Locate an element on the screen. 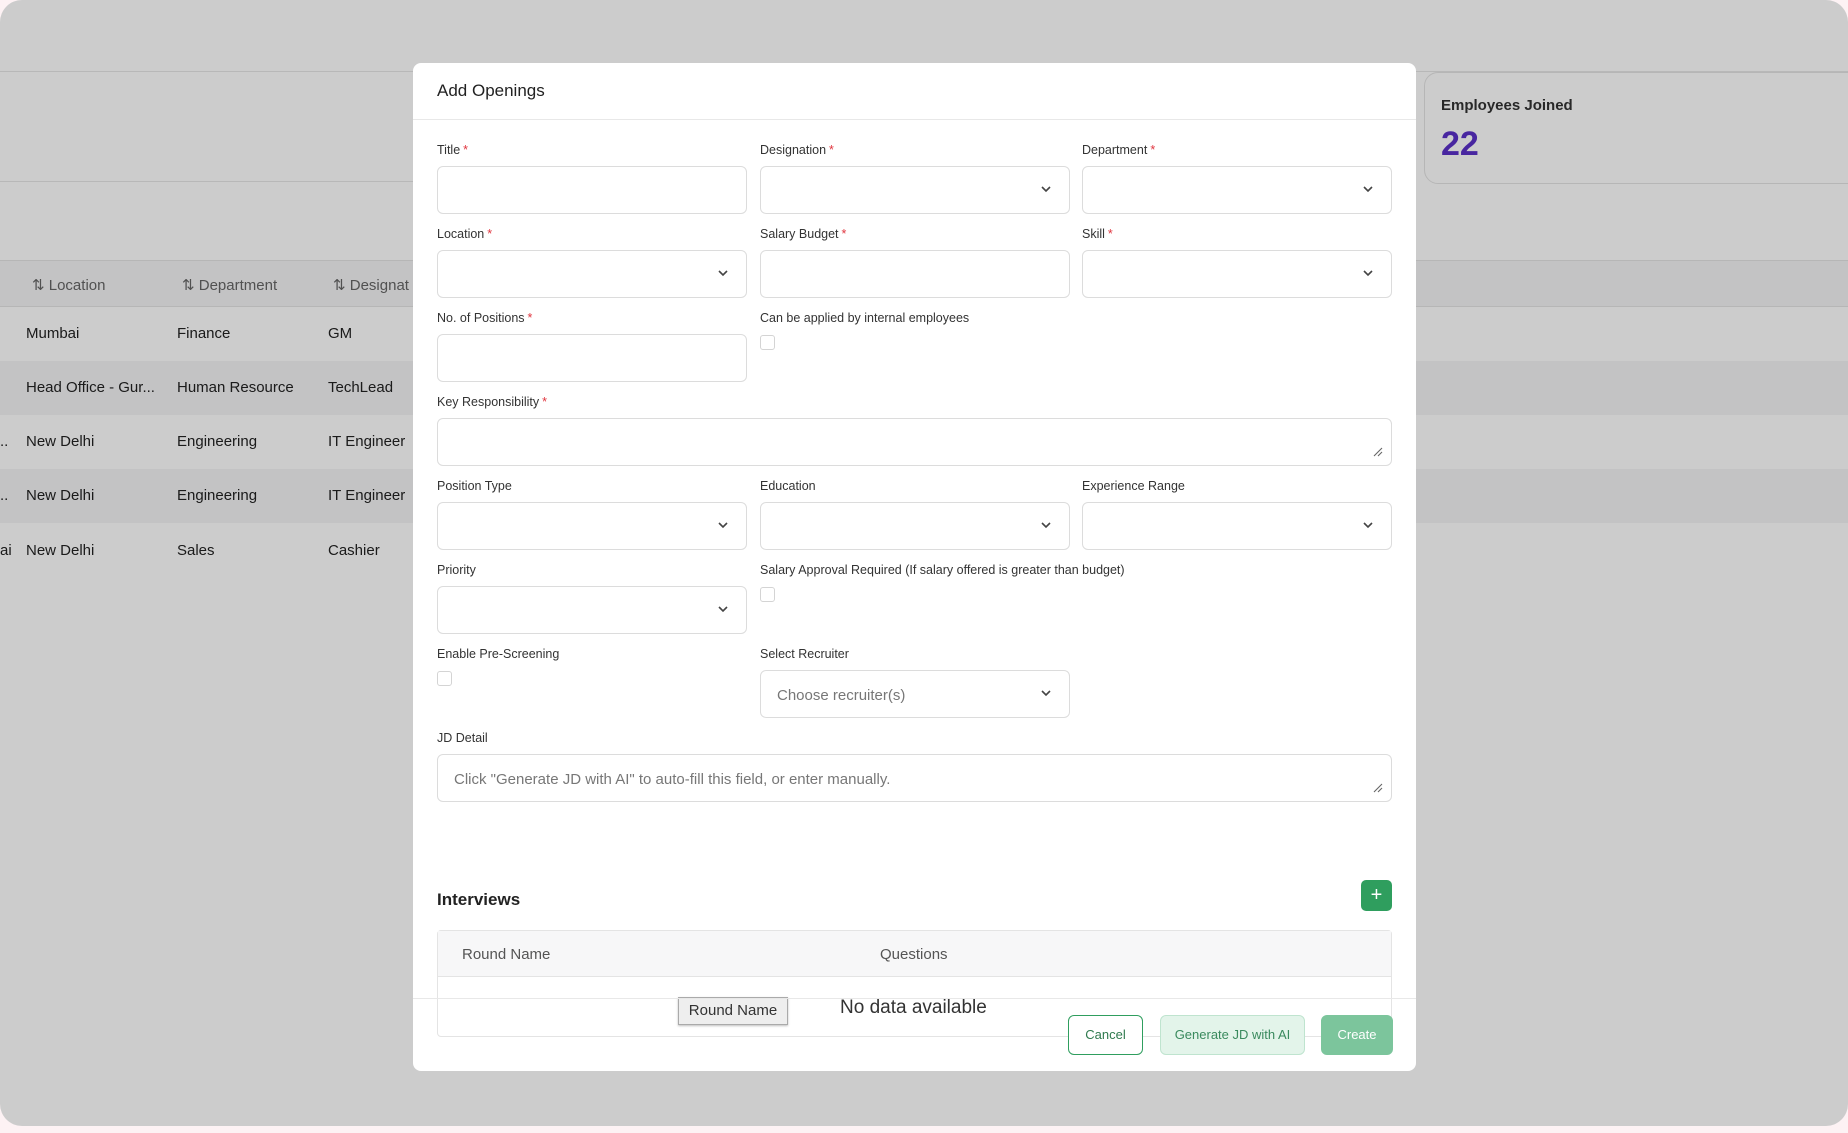  designation-field: Designation * is located at coordinates (915, 179).